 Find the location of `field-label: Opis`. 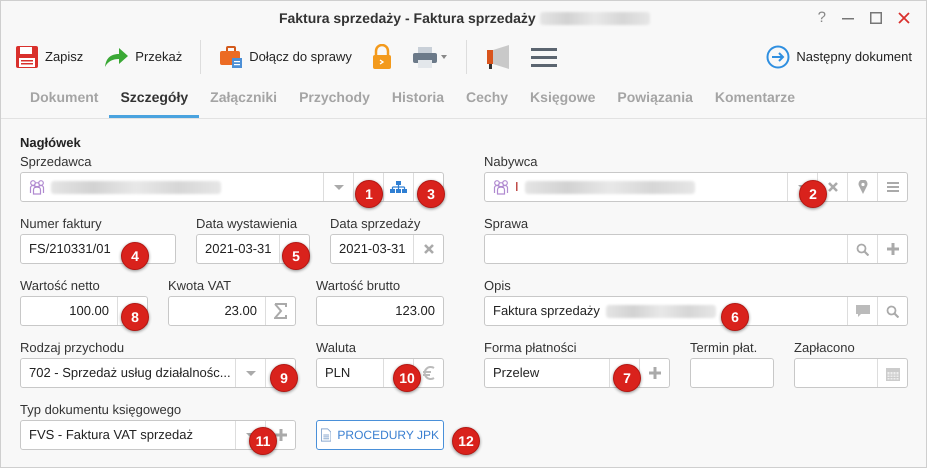

field-label: Opis is located at coordinates (498, 286).